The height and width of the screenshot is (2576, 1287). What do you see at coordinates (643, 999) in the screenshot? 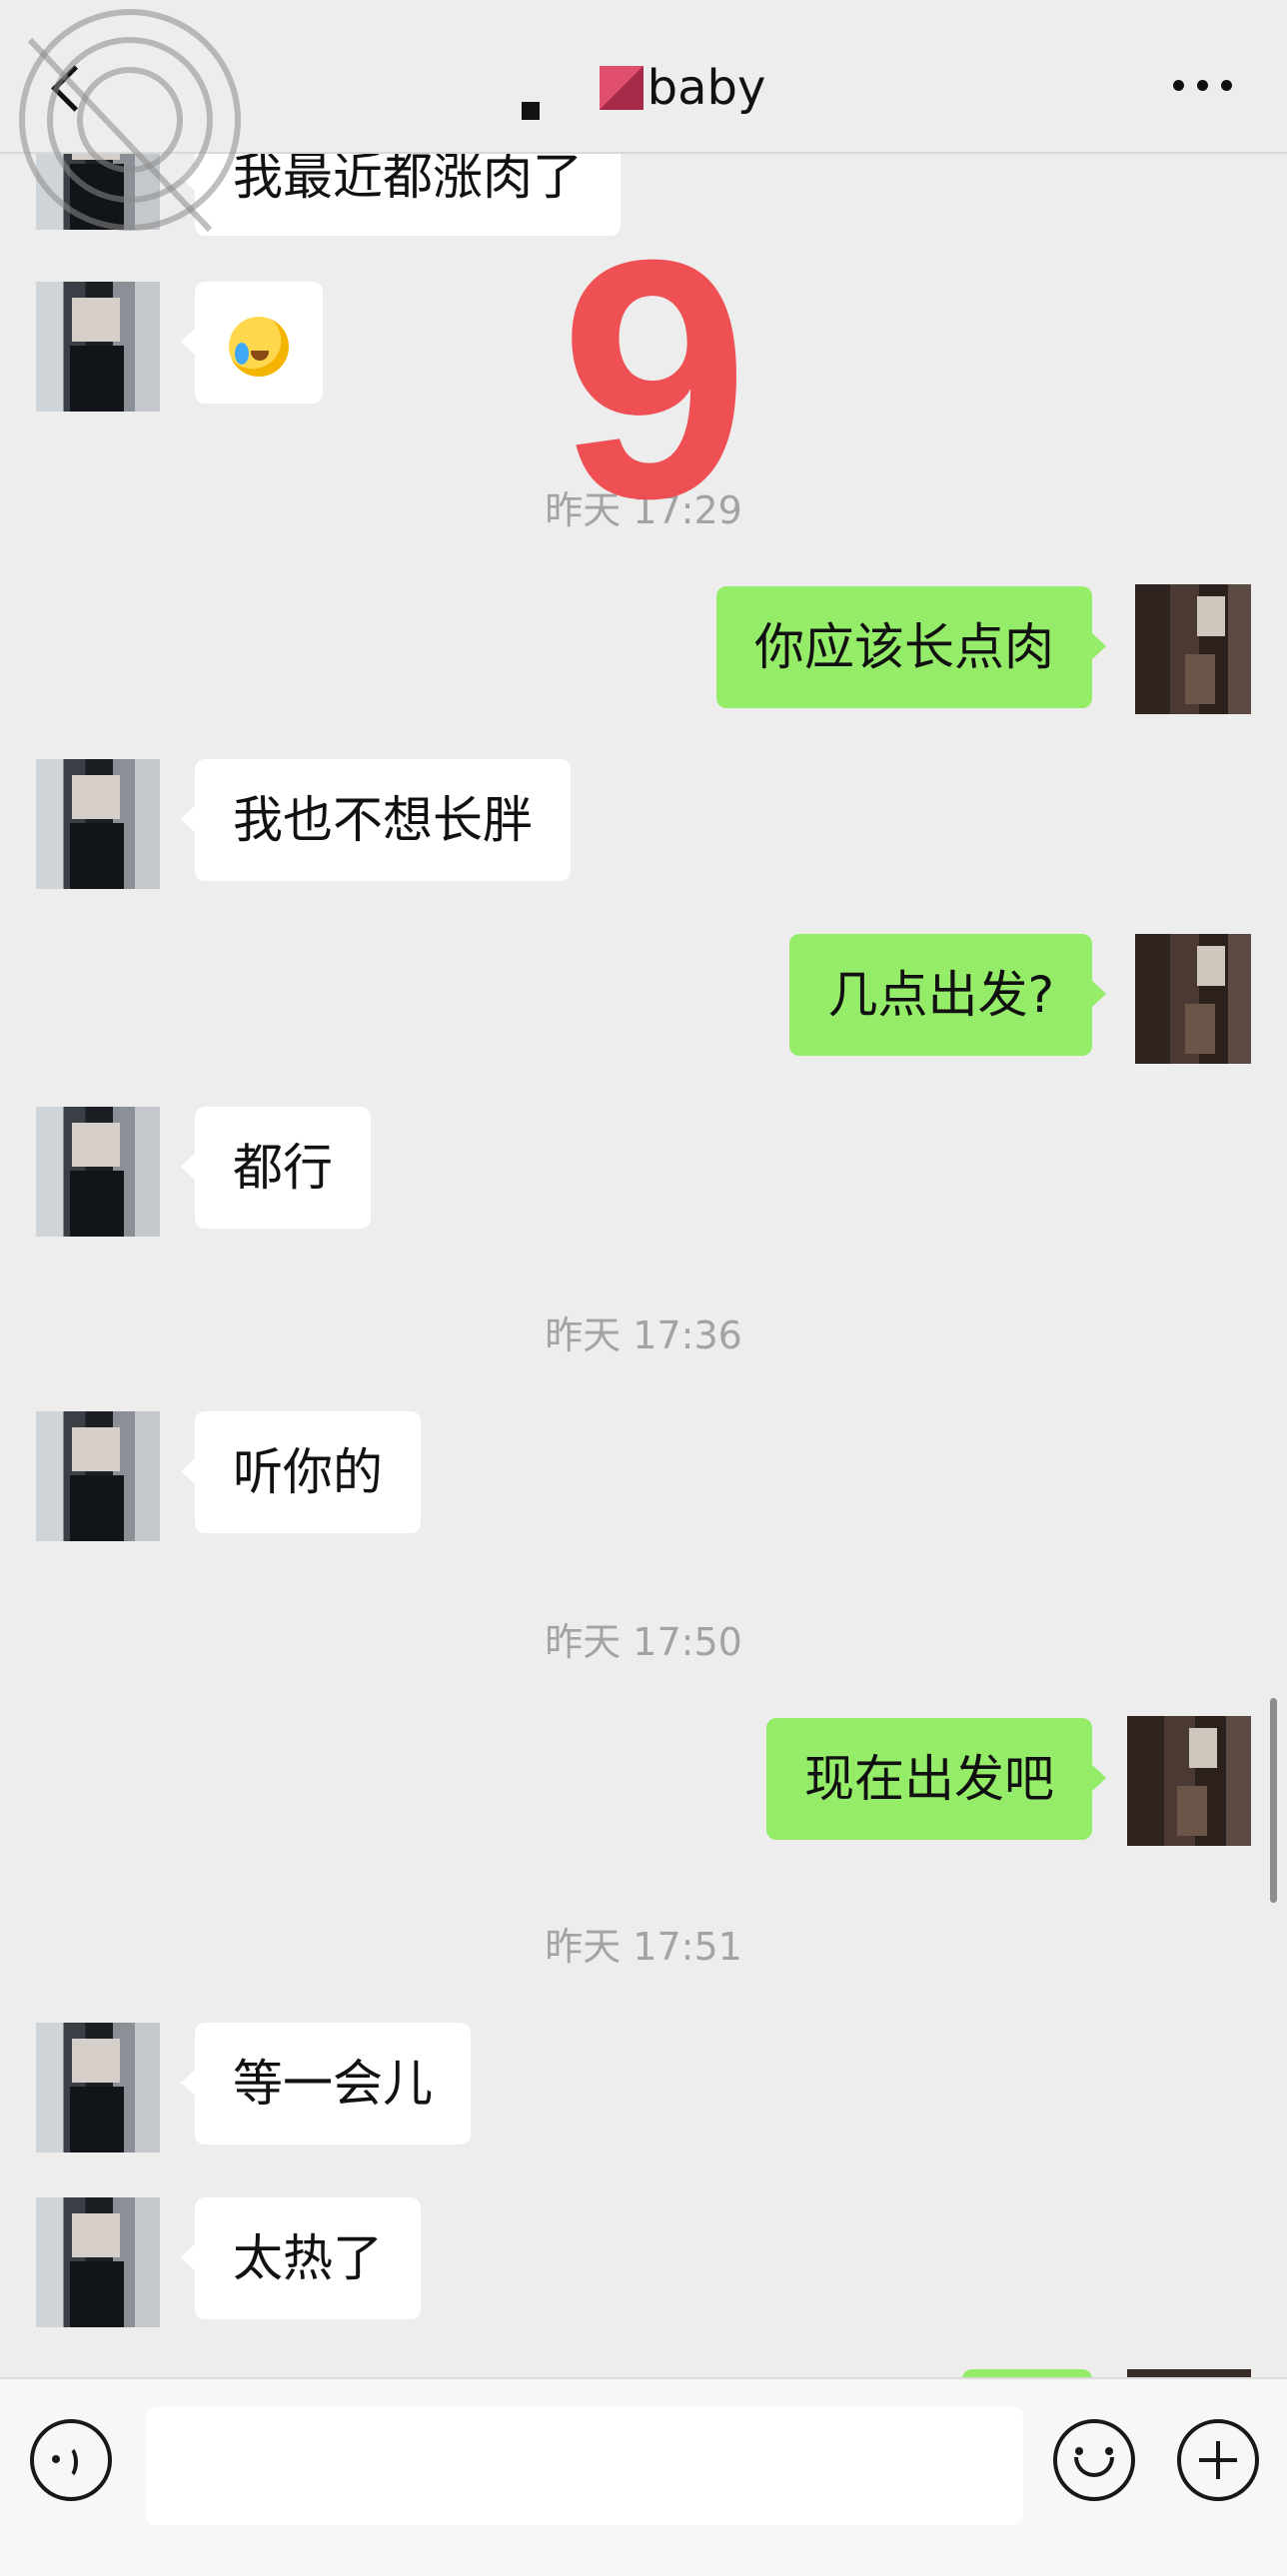
I see `message-row-outgoing: 几点出发?` at bounding box center [643, 999].